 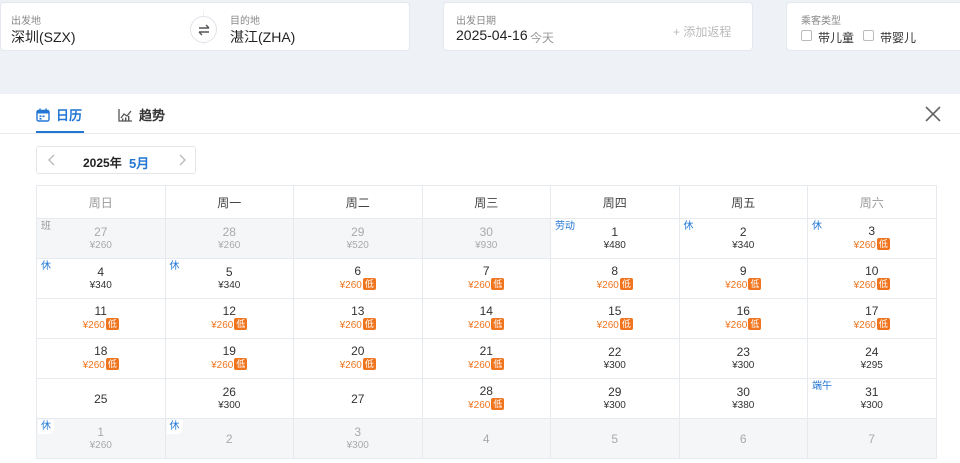 I want to click on calendar-day-cell: 9 ¥260 低, so click(x=743, y=278).